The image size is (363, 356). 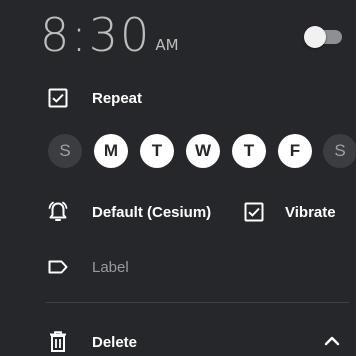 What do you see at coordinates (332, 341) in the screenshot?
I see `chevron-up-icon` at bounding box center [332, 341].